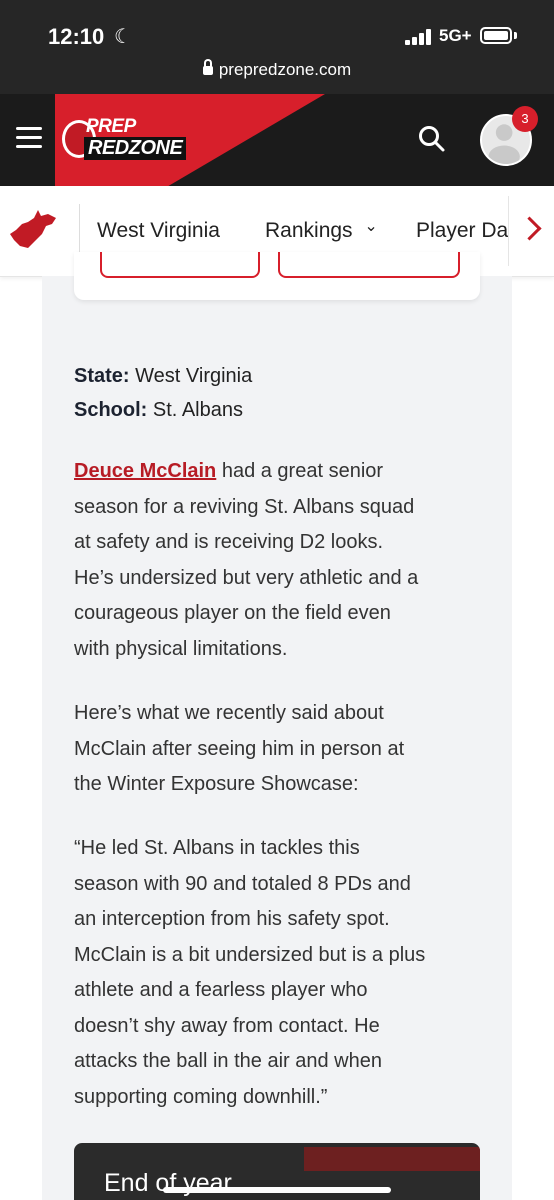 The height and width of the screenshot is (1200, 554). Describe the element at coordinates (432, 139) in the screenshot. I see `search-icon` at that location.